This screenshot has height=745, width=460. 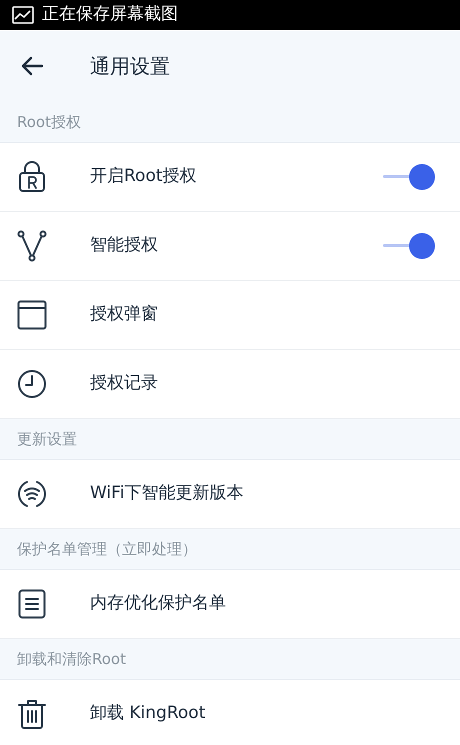 I want to click on image-icon, so click(x=23, y=15).